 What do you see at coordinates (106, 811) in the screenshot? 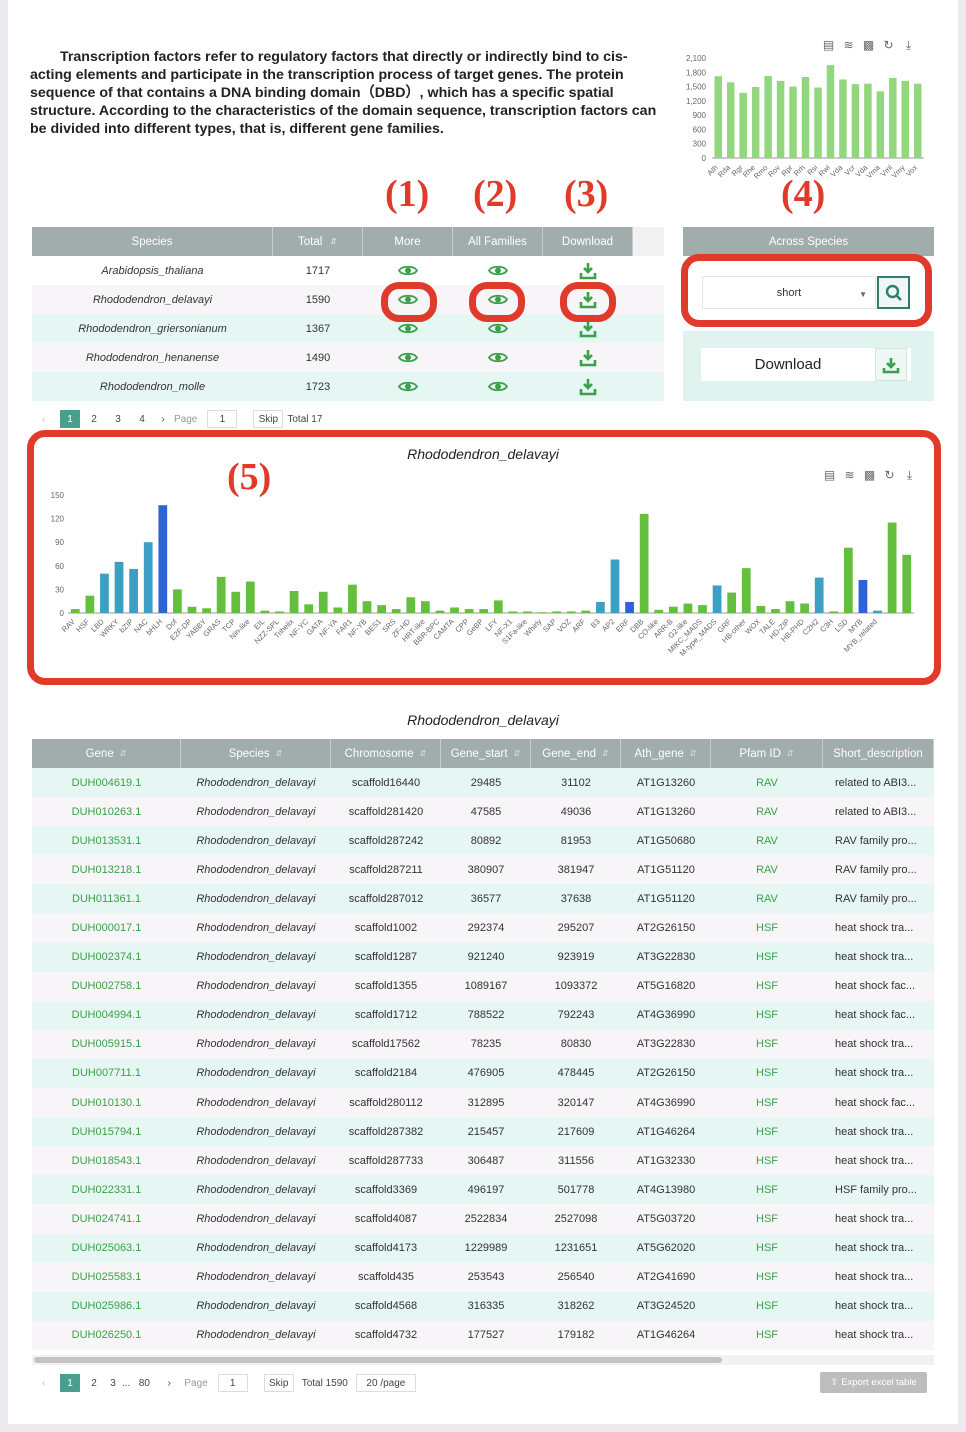
I see `gene-id-link: DUH010263.1` at bounding box center [106, 811].